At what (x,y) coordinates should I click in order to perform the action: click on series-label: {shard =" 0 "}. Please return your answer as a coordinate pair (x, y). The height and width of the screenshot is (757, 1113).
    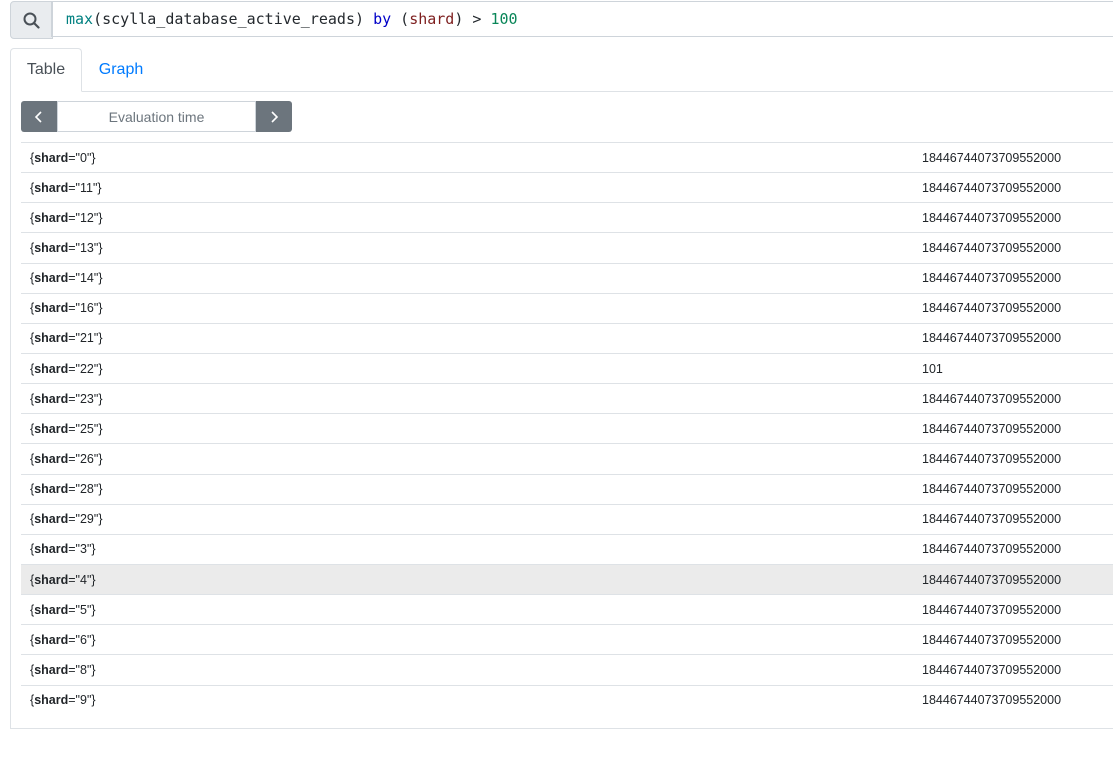
    Looking at the image, I should click on (63, 157).